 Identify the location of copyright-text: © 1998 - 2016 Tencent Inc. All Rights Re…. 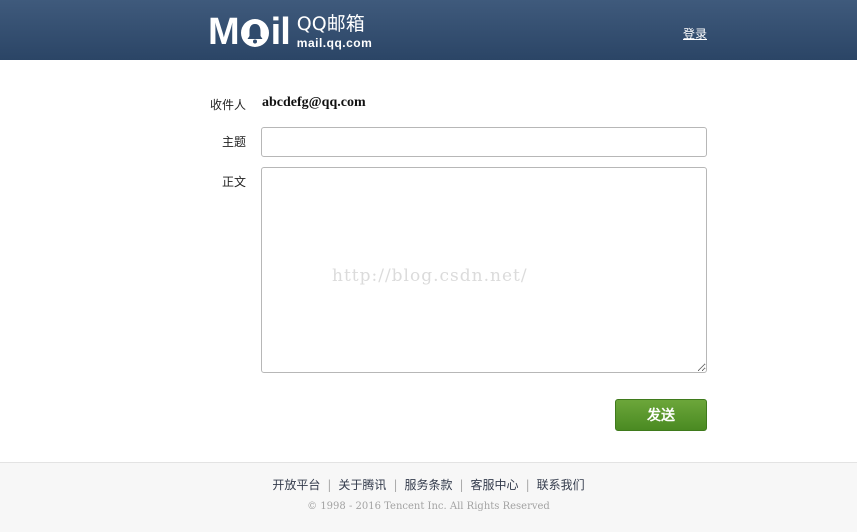
(428, 506).